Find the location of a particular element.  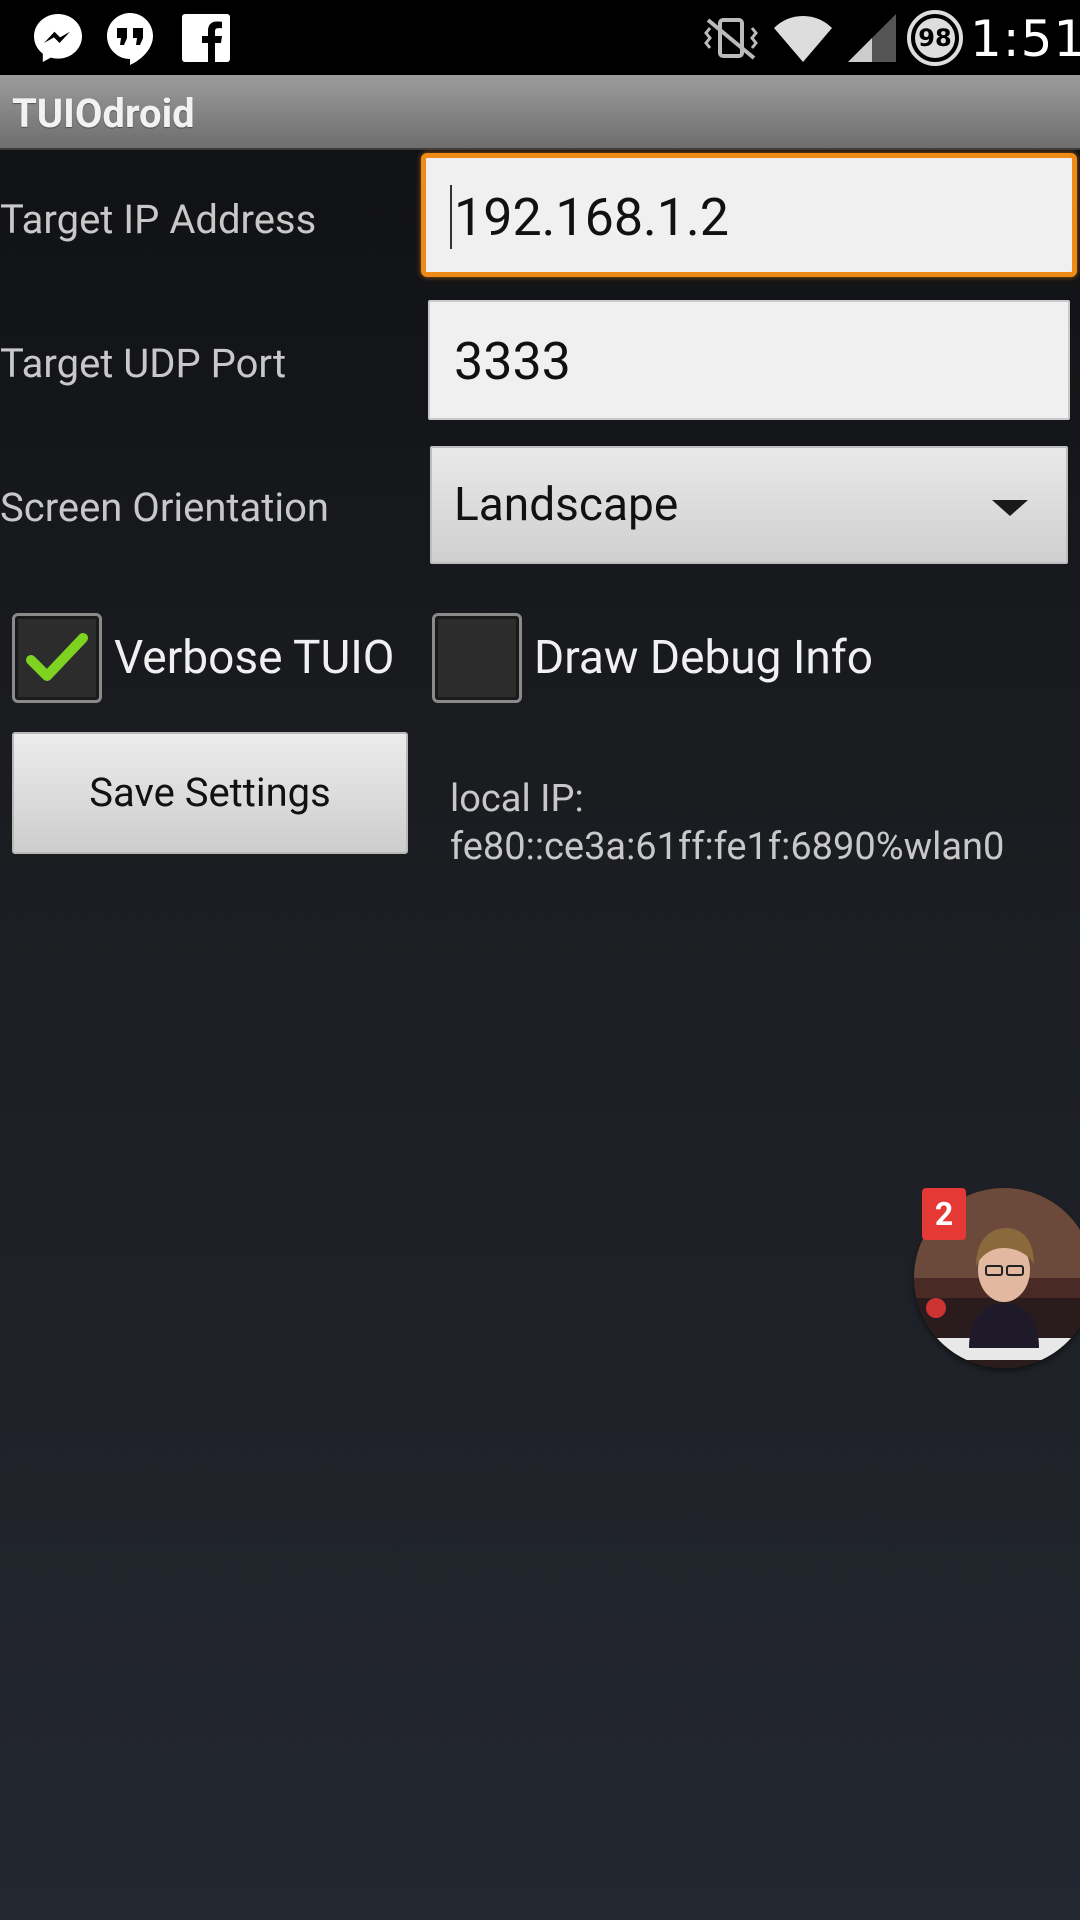

wifi-icon is located at coordinates (803, 39).